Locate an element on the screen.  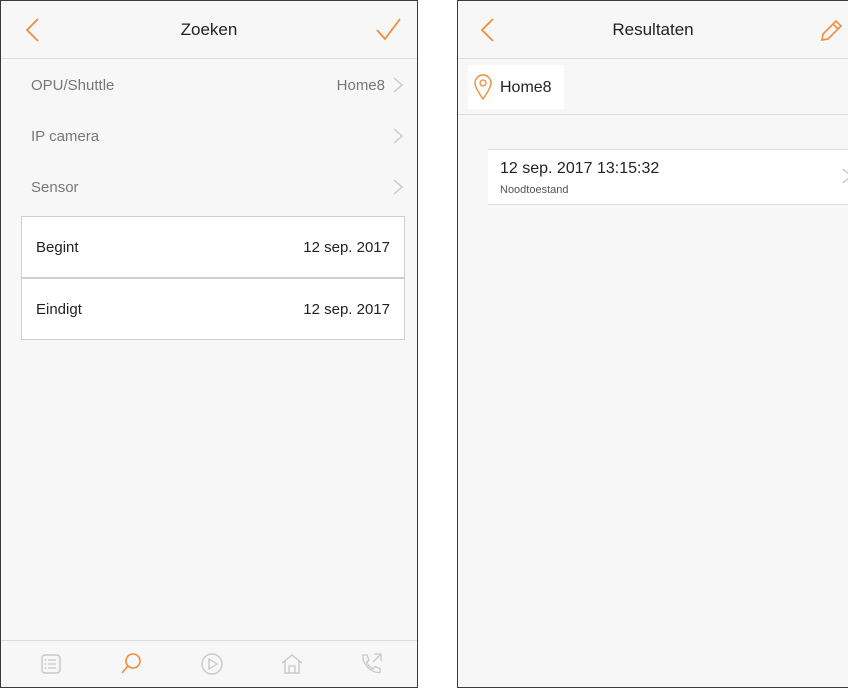
tab-search is located at coordinates (132, 664).